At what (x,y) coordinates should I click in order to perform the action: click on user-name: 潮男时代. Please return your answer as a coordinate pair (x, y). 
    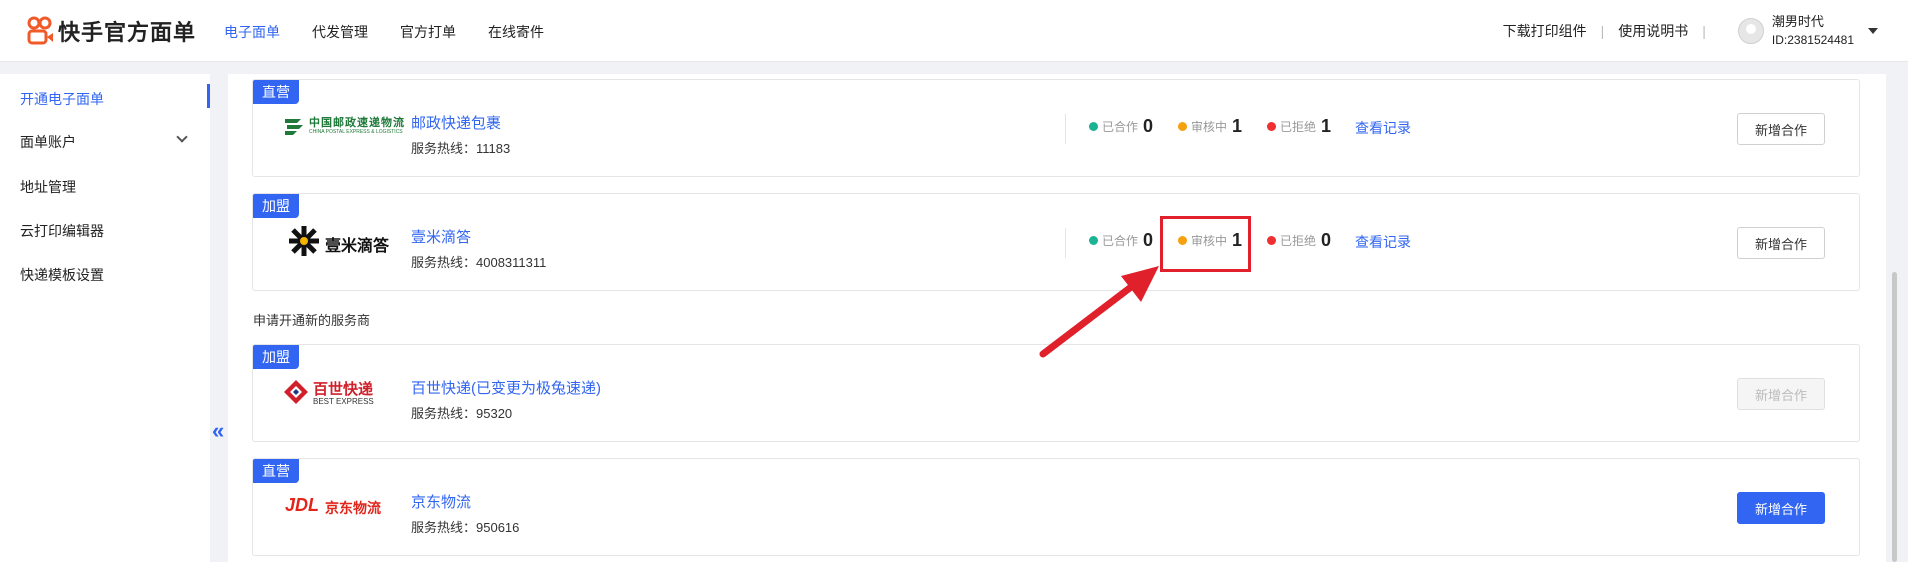
    Looking at the image, I should click on (1797, 21).